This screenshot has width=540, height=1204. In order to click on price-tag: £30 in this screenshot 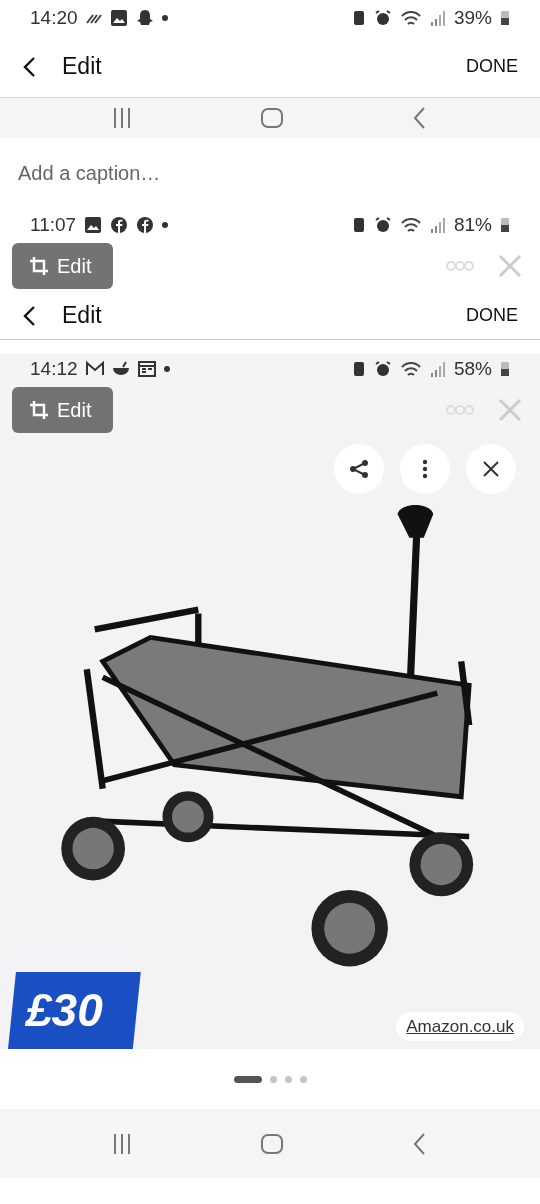, I will do `click(74, 1010)`.